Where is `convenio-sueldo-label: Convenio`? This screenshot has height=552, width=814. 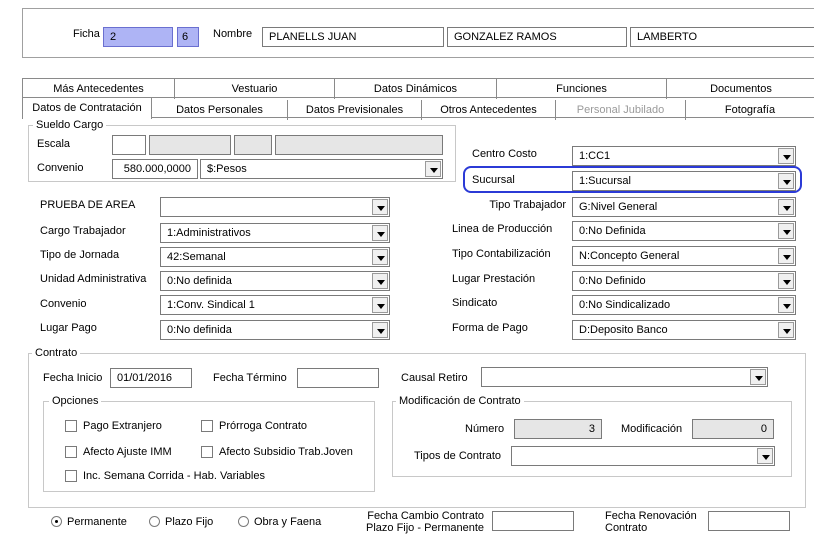
convenio-sueldo-label: Convenio is located at coordinates (60, 168).